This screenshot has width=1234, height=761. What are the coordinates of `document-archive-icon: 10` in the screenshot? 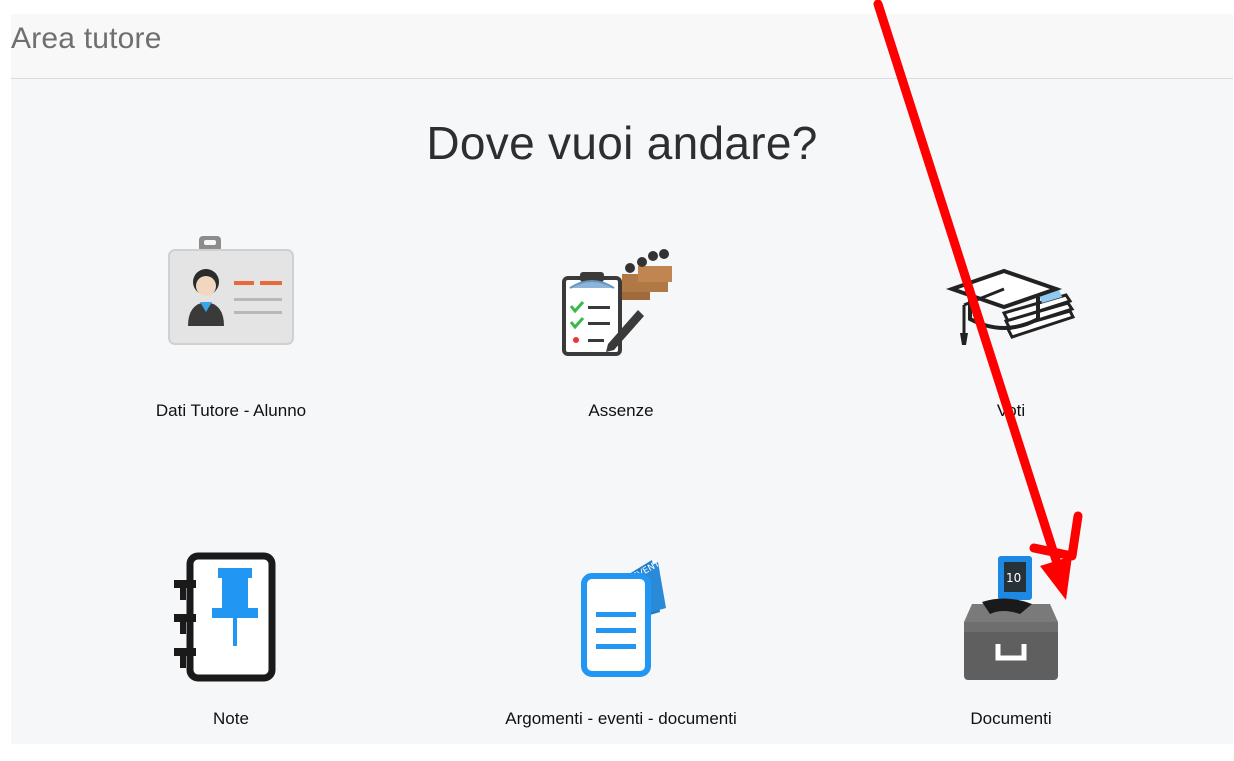 It's located at (1011, 618).